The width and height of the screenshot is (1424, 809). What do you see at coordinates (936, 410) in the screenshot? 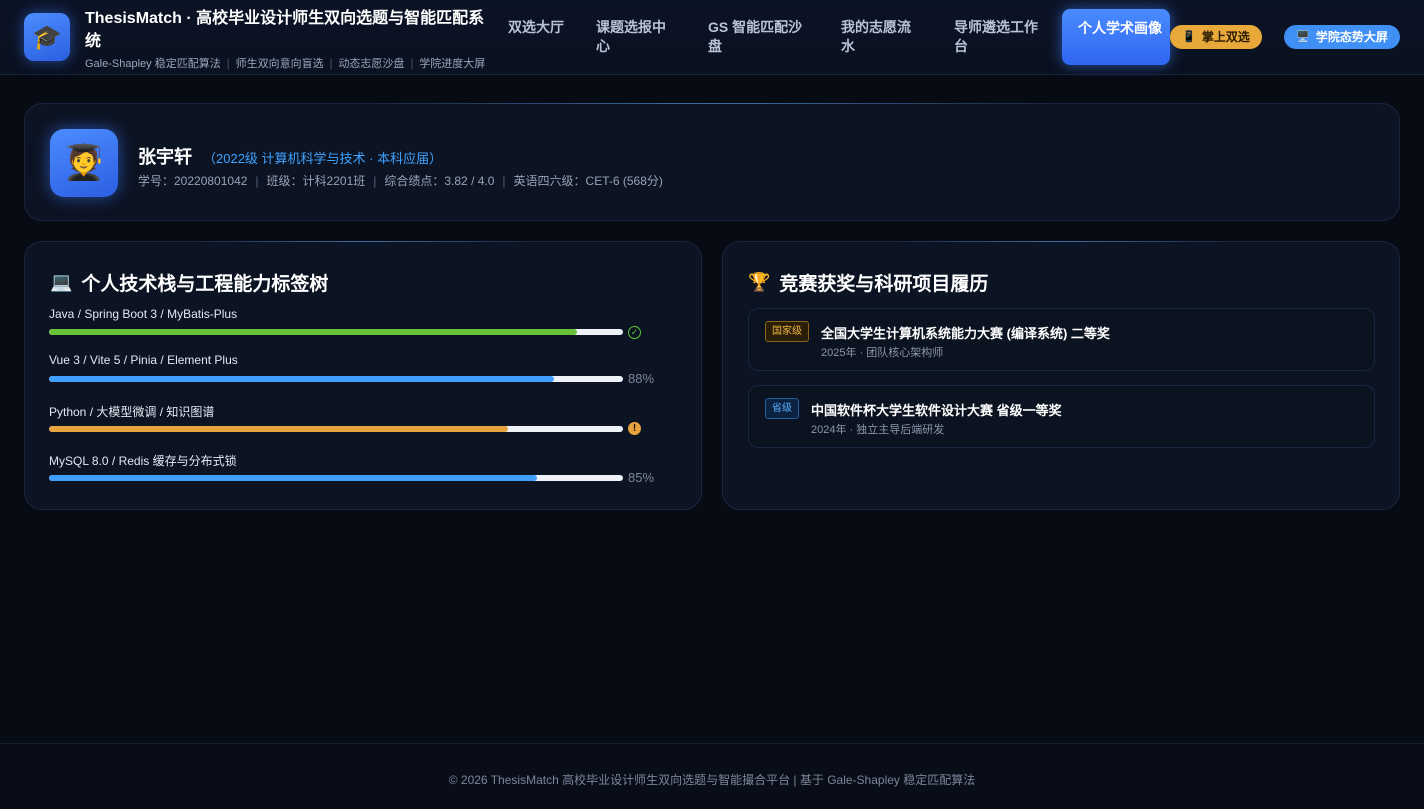
I see `award-title: 中国软件杯大学生软件设计大赛 省级一等奖` at bounding box center [936, 410].